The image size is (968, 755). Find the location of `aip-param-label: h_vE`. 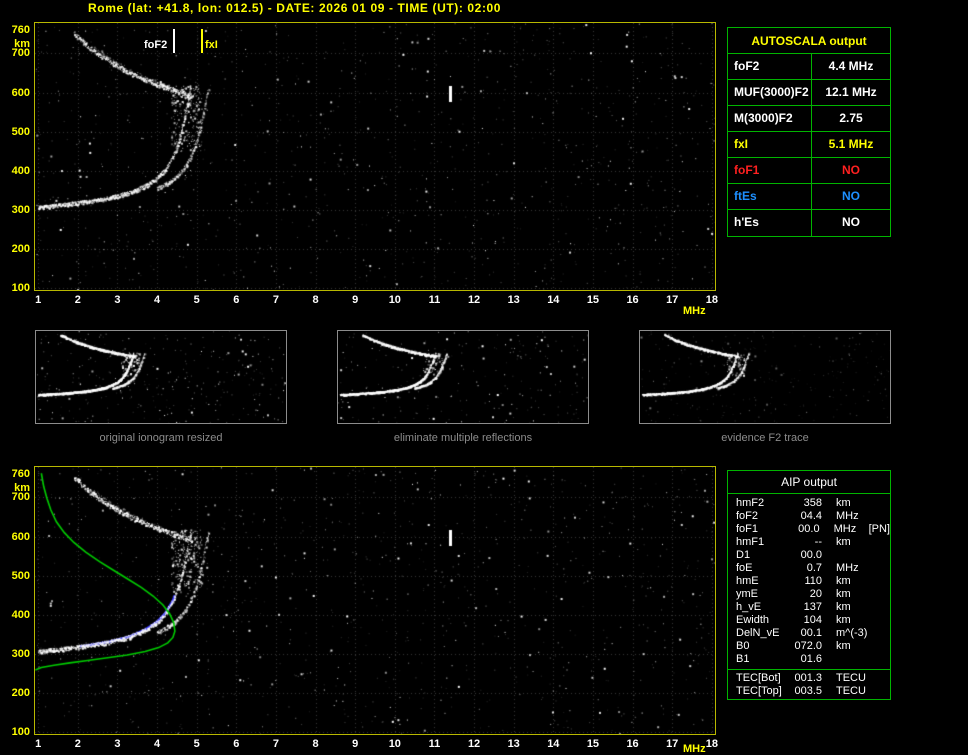

aip-param-label: h_vE is located at coordinates (749, 607).